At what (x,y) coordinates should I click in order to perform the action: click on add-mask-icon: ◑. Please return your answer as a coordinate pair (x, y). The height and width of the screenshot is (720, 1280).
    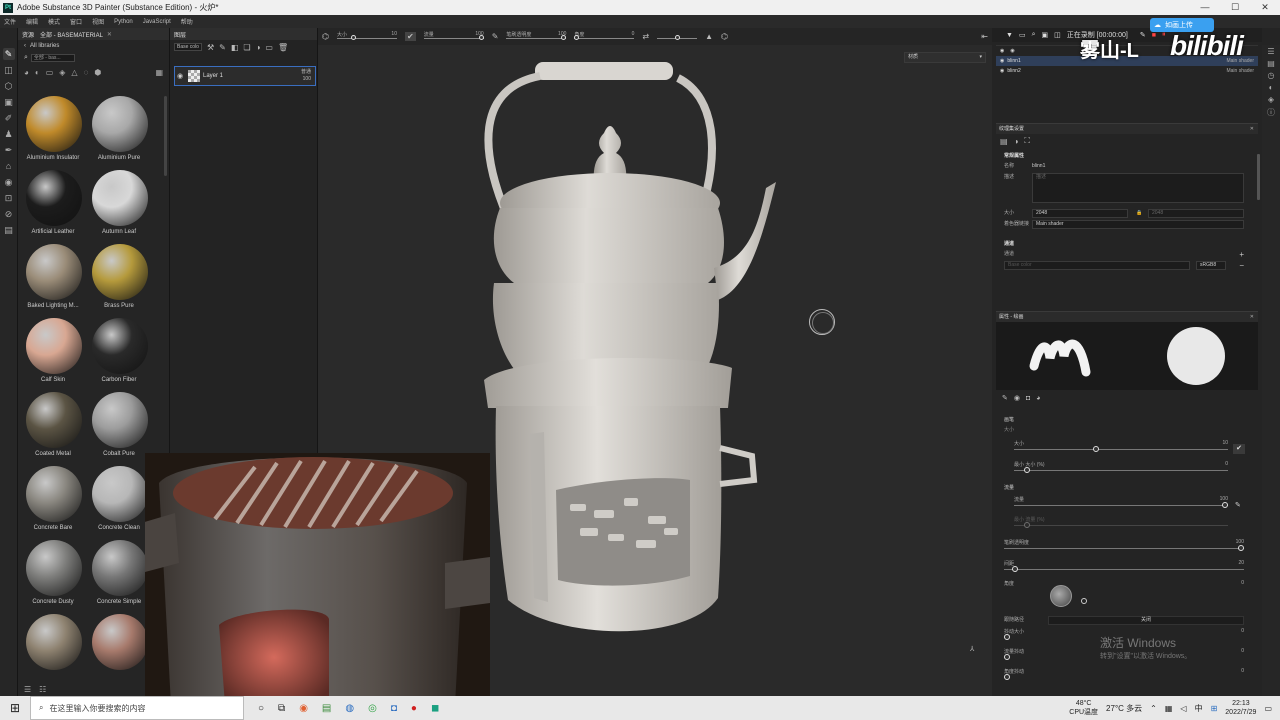
    Looking at the image, I should click on (258, 47).